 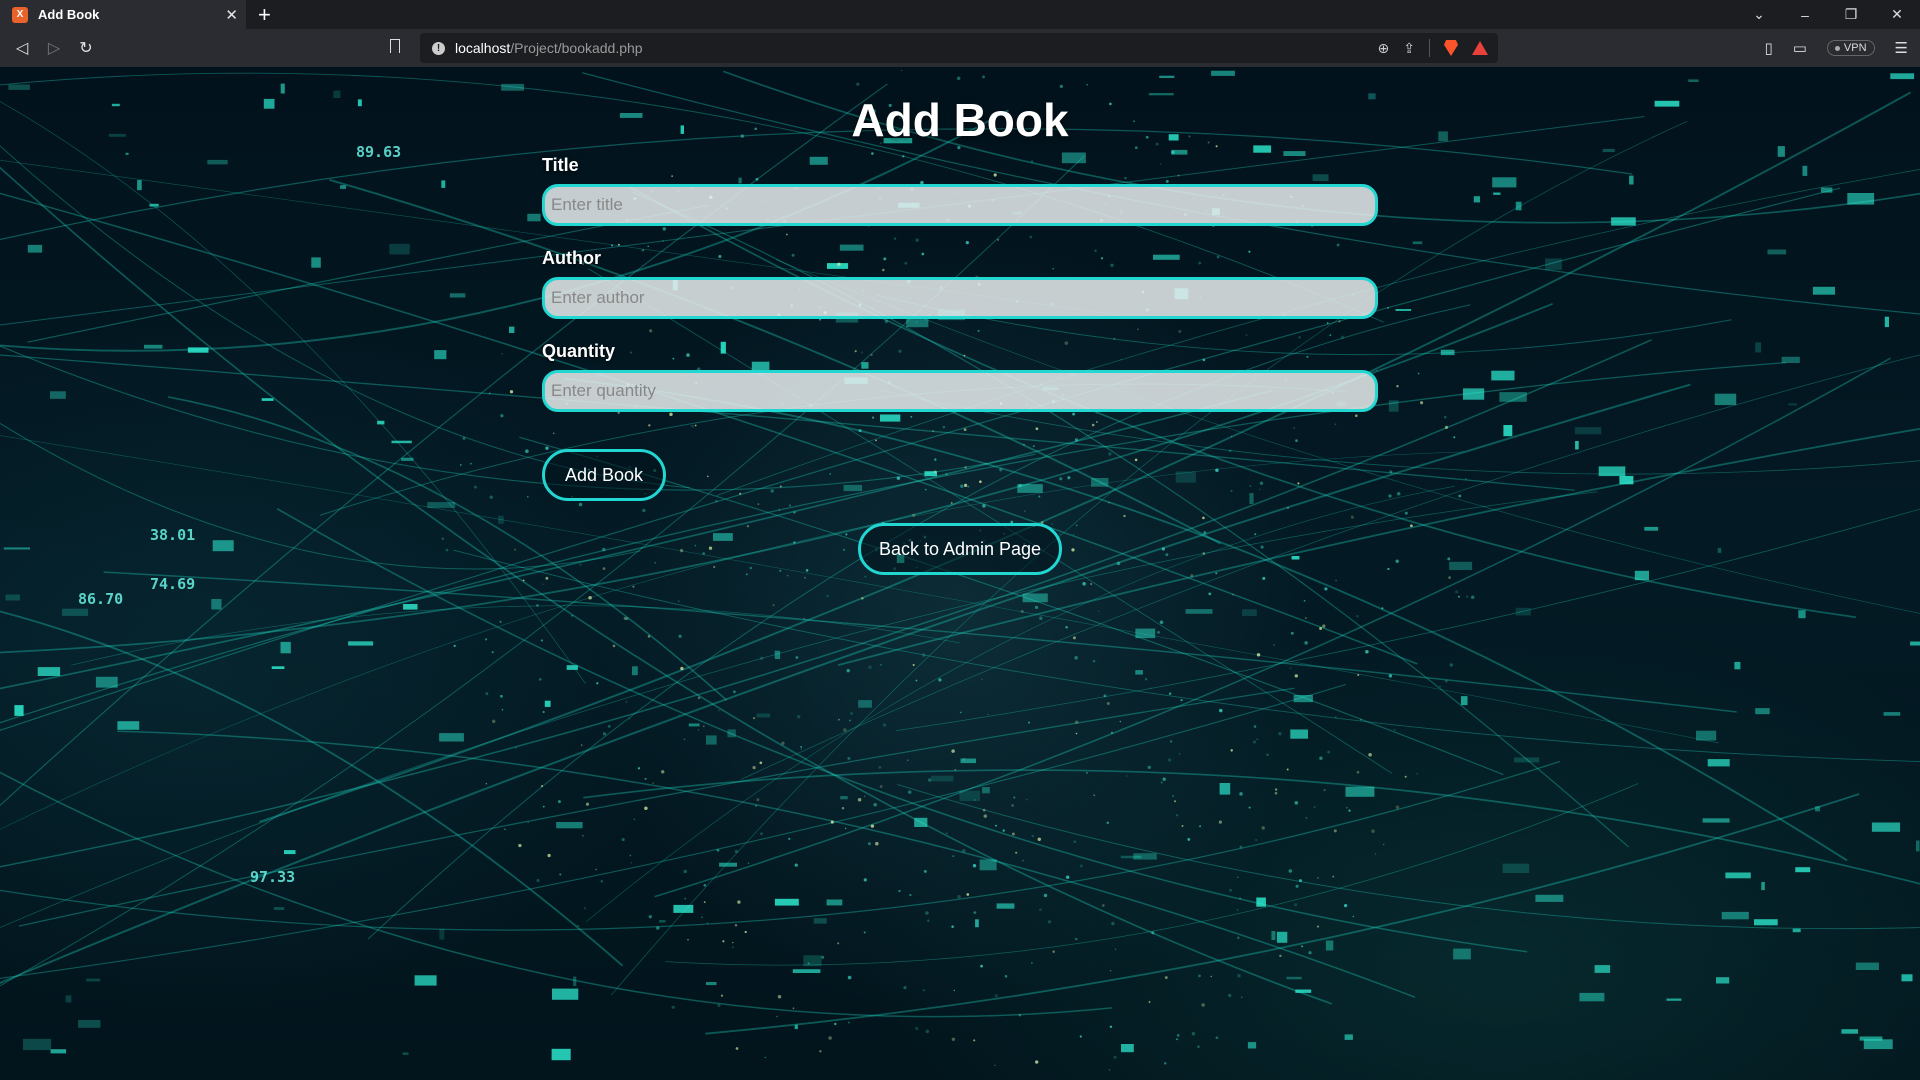 What do you see at coordinates (123, 14) in the screenshot?
I see `browser-tab: X Add Book ✕` at bounding box center [123, 14].